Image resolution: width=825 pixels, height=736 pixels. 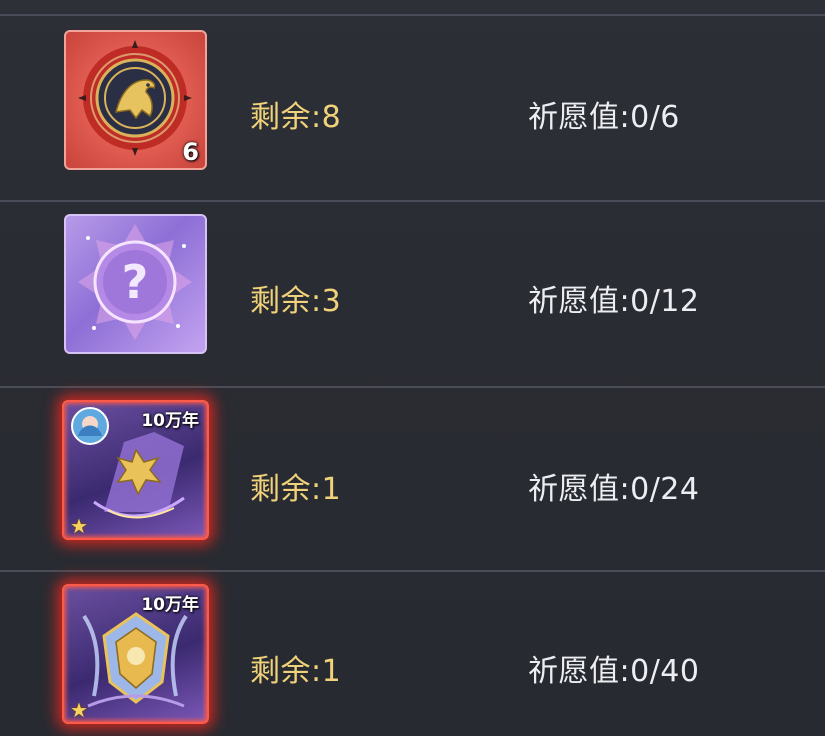 What do you see at coordinates (135, 100) in the screenshot?
I see `item-slot-raven: 6` at bounding box center [135, 100].